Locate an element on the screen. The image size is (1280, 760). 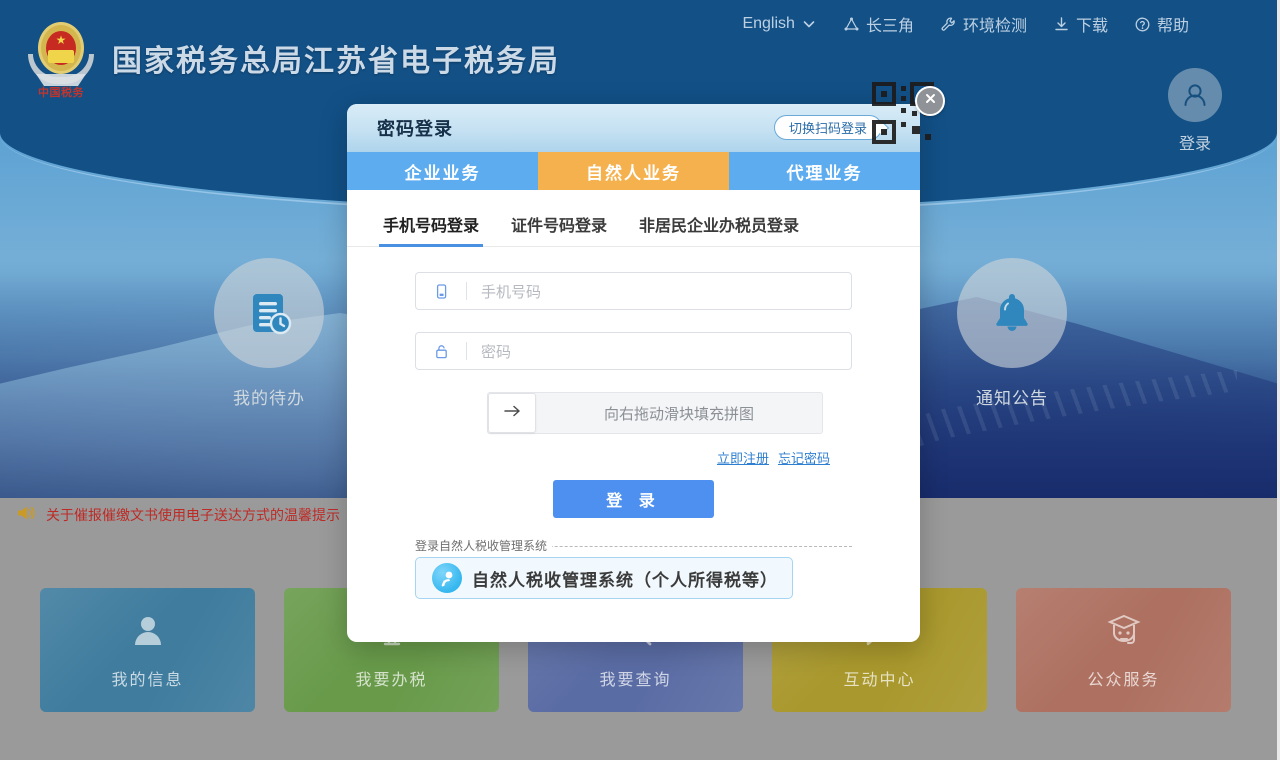
slider-captcha: 向右拖动滑块填充拼图 is located at coordinates (655, 413).